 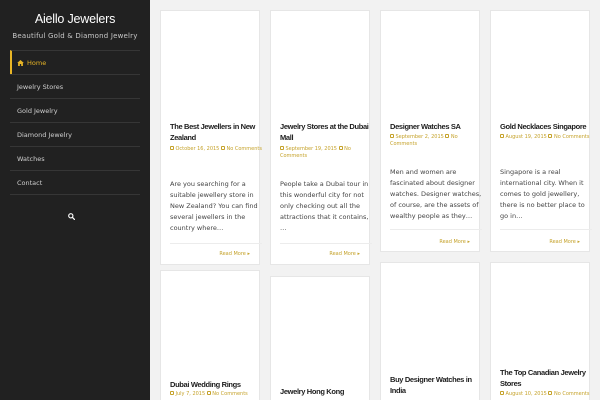 I want to click on nav-item-gold-jewelry: Gold Jewelry, so click(x=75, y=110).